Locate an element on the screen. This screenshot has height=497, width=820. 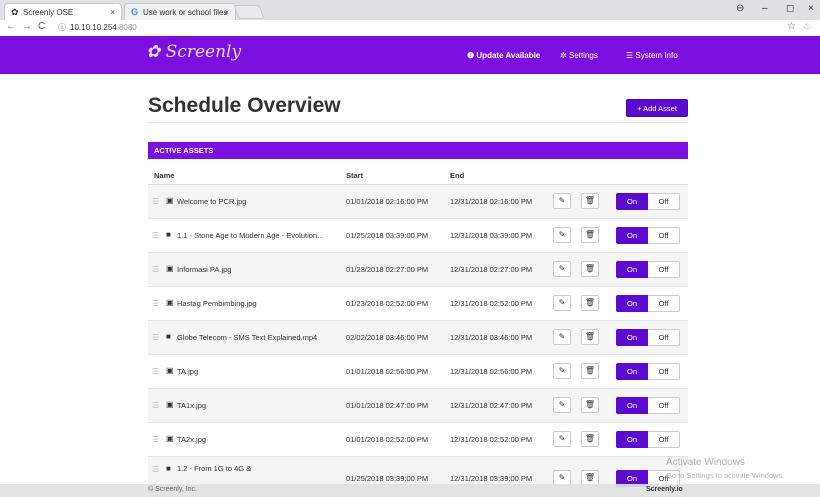
address-bar: ← → C ⓘ 10.10.10.254:8080 ☆ ♨ is located at coordinates (410, 28).